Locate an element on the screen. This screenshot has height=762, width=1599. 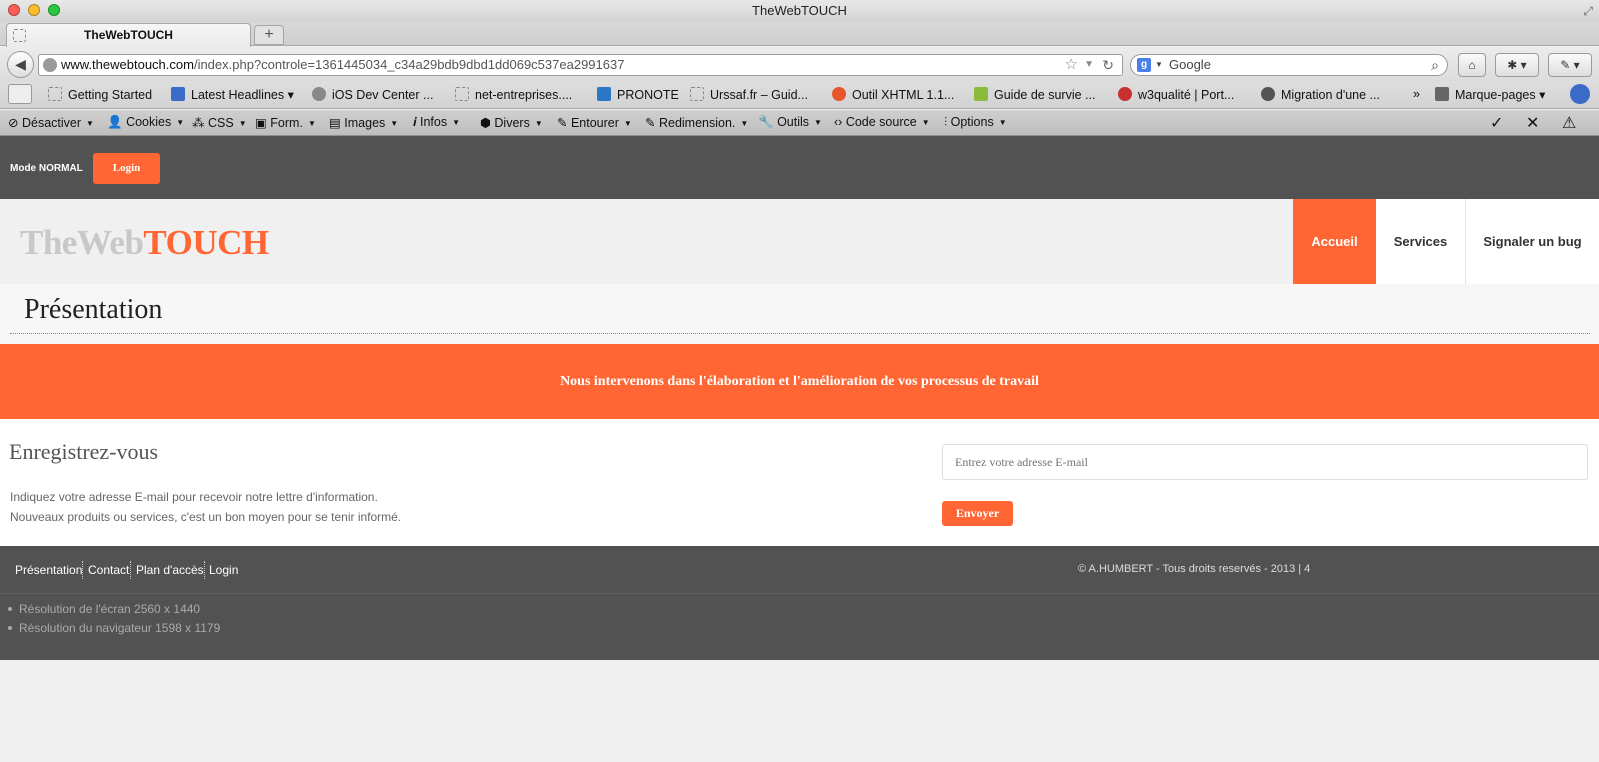
close-window-button is located at coordinates (14, 10).